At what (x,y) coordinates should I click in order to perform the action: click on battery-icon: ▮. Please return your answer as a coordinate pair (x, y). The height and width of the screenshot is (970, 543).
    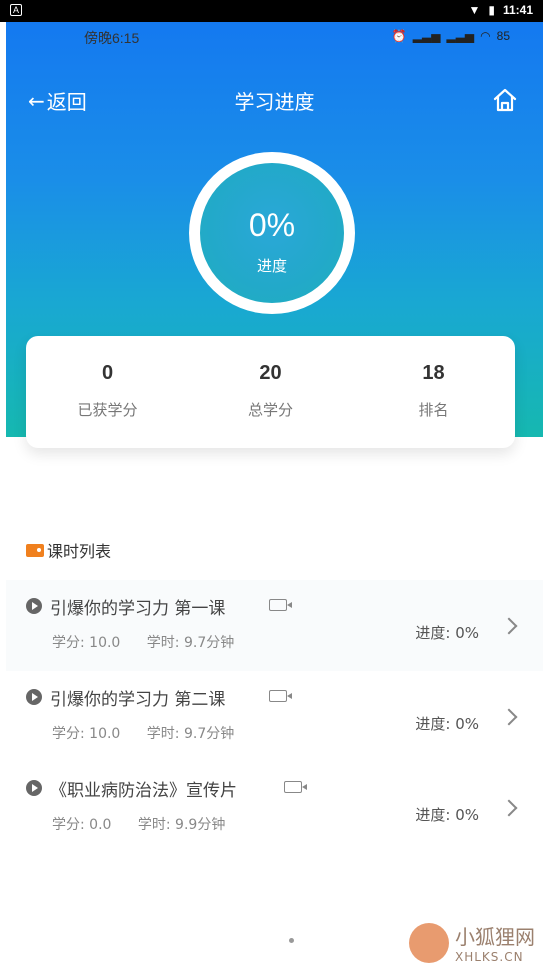
    Looking at the image, I should click on (491, 10).